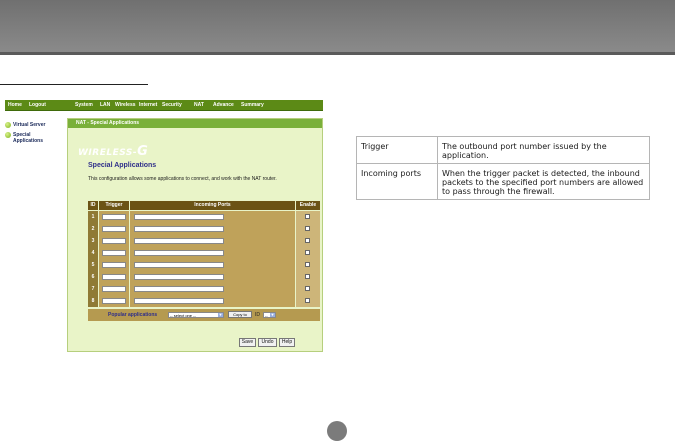 This screenshot has width=675, height=444. Describe the element at coordinates (93, 253) in the screenshot. I see `row-id: 4` at that location.